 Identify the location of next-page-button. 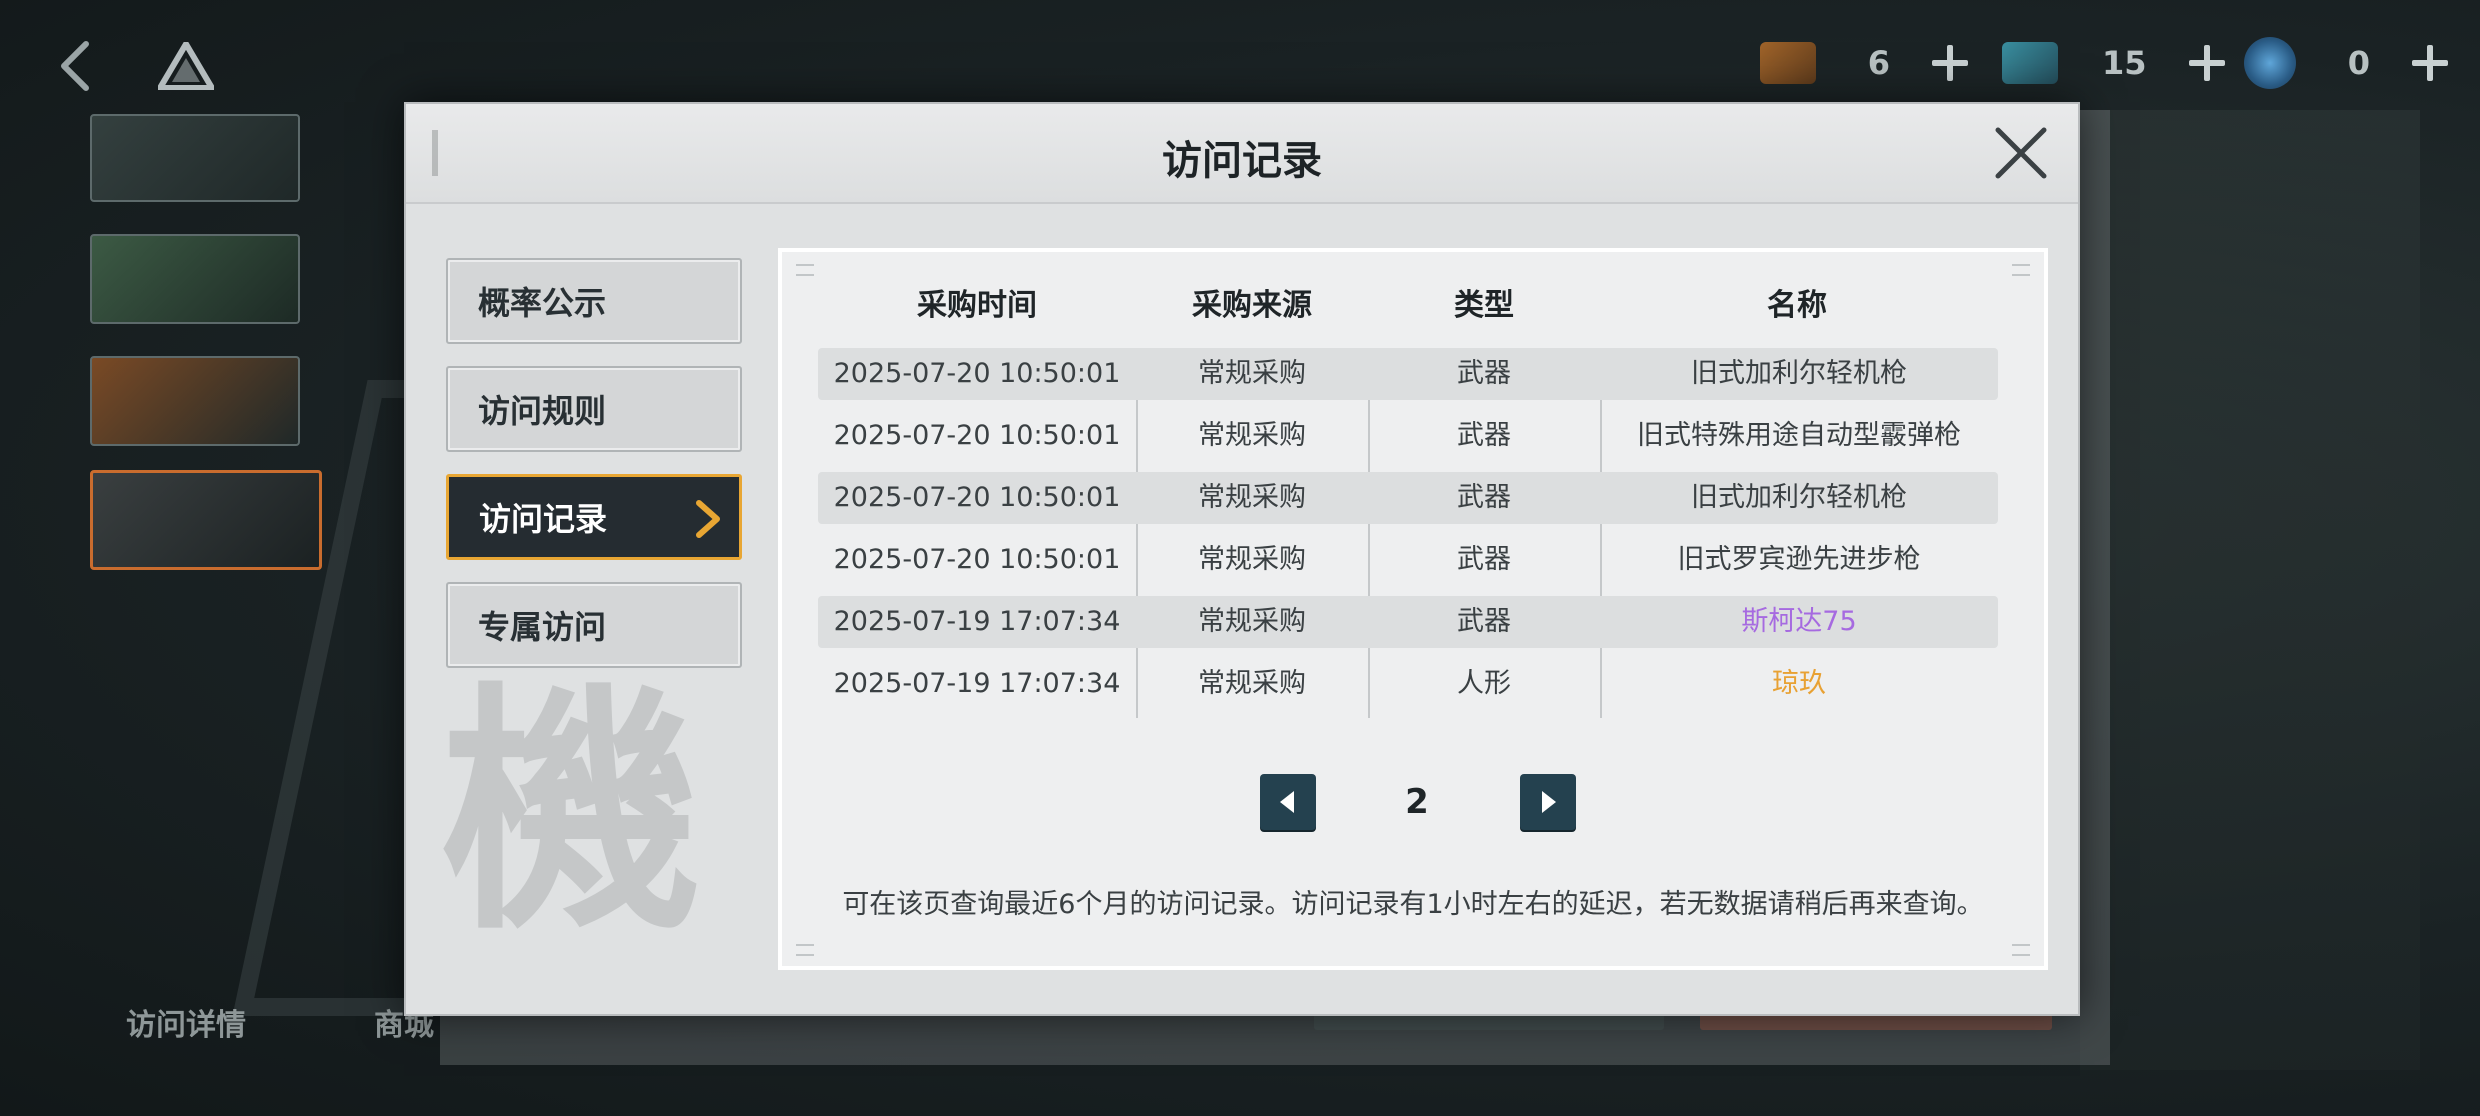
(1548, 802).